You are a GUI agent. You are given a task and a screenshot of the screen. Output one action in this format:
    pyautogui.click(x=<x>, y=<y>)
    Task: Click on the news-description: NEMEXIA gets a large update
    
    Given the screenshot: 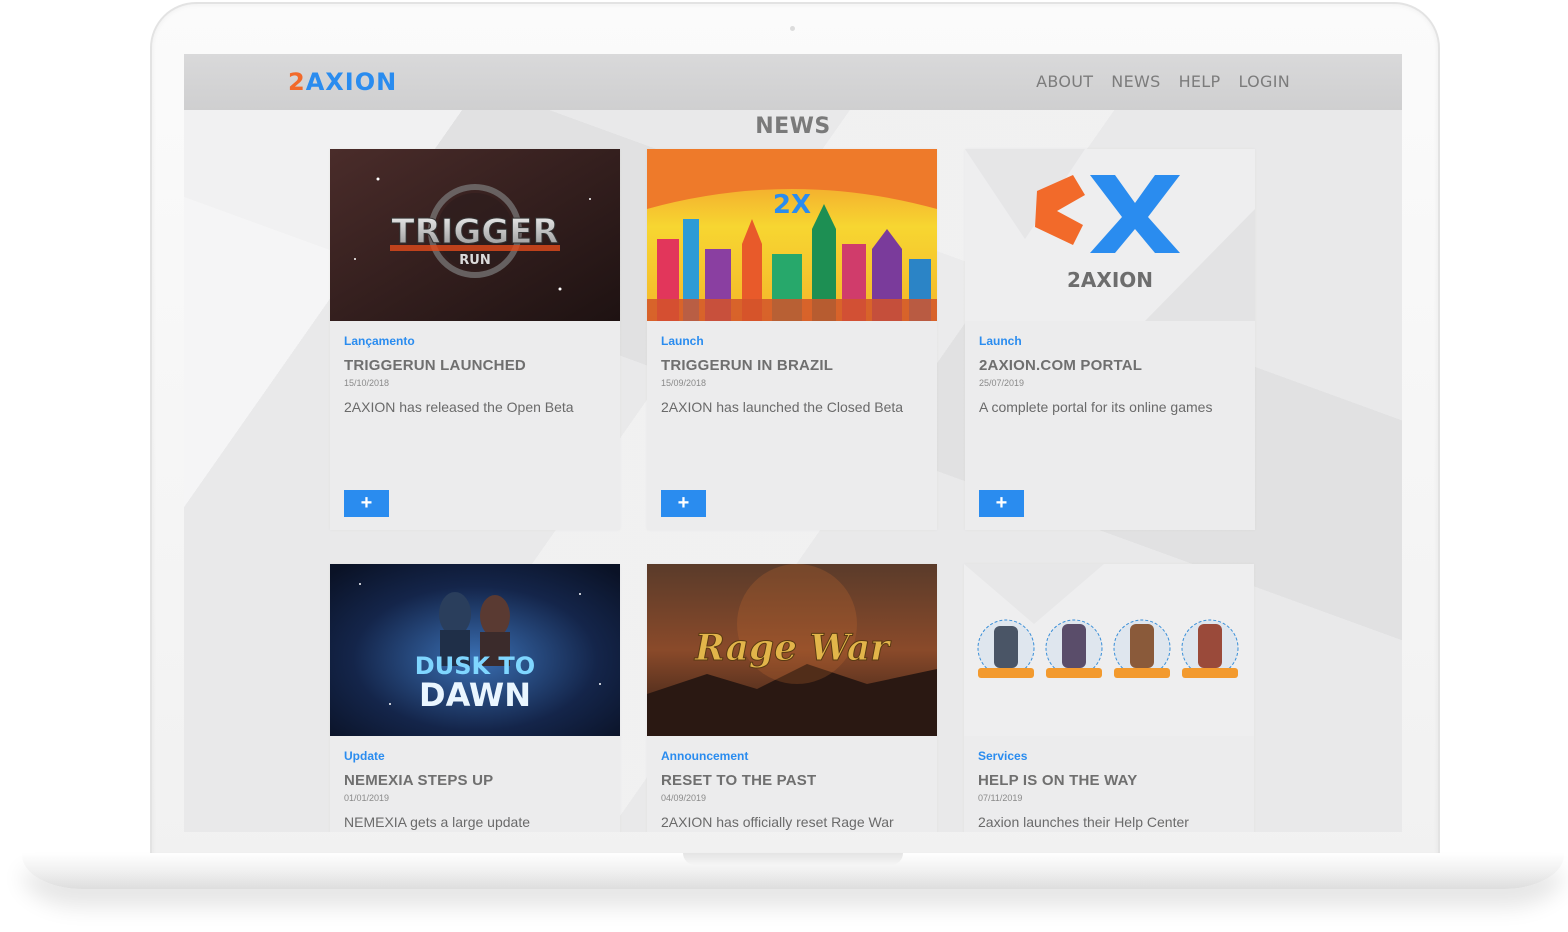 What is the action you would take?
    pyautogui.click(x=437, y=822)
    